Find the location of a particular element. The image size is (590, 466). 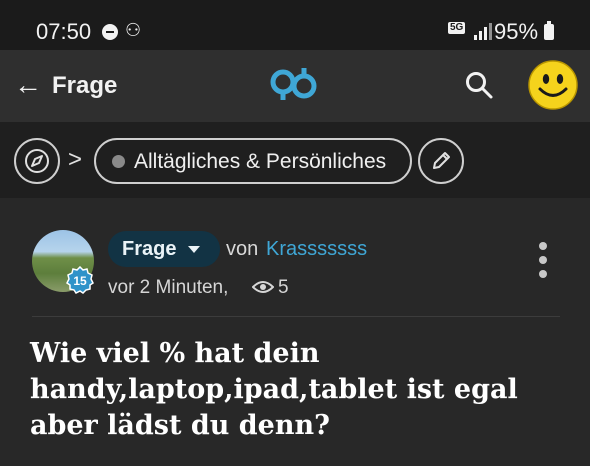

pencil-icon is located at coordinates (441, 160).